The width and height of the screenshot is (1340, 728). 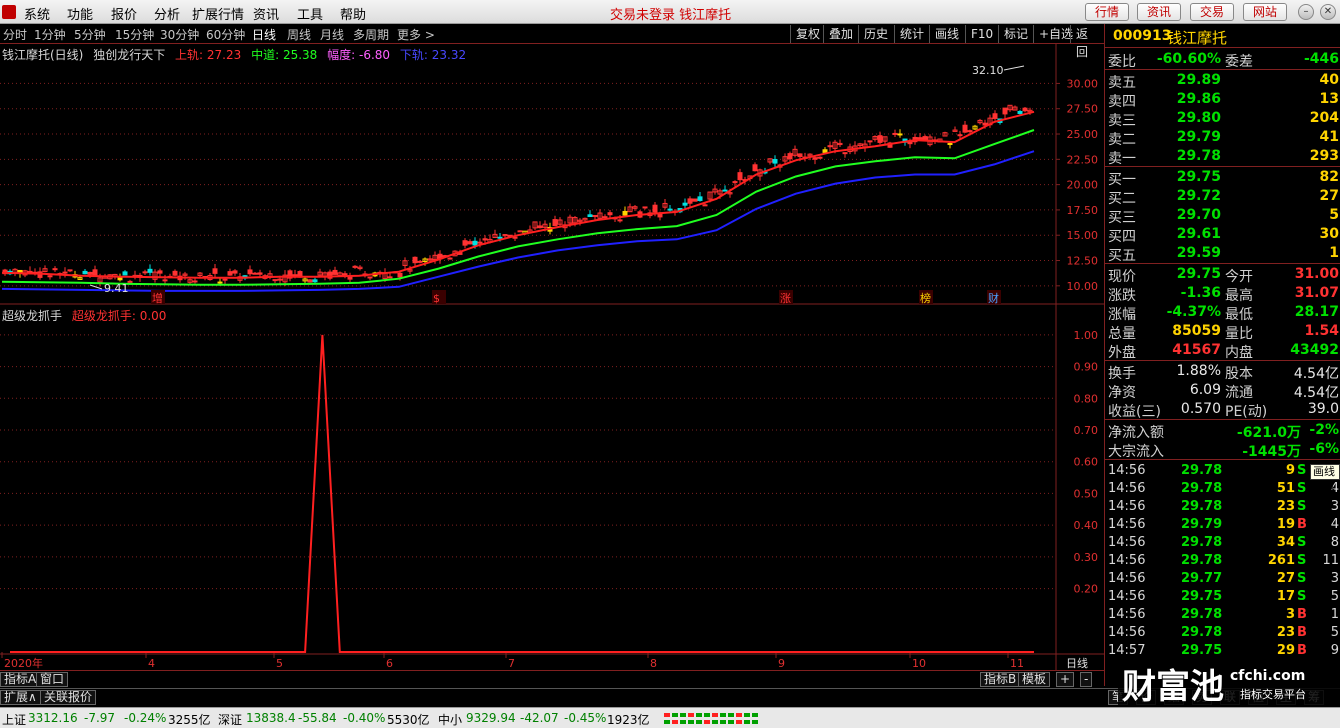 What do you see at coordinates (1222, 100) in the screenshot?
I see `ask-row: 卖四 29.86 13` at bounding box center [1222, 100].